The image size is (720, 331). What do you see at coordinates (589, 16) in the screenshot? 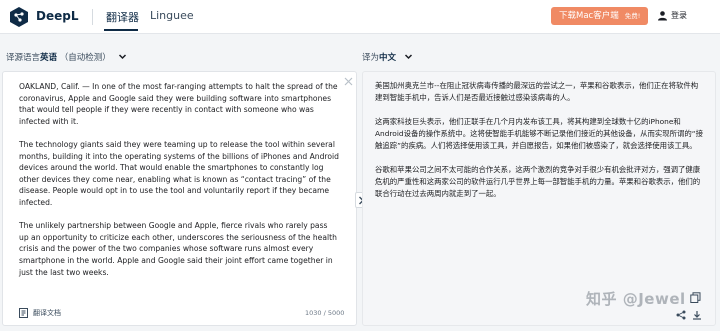
I see `download-button-label: 下载Mac客户端` at bounding box center [589, 16].